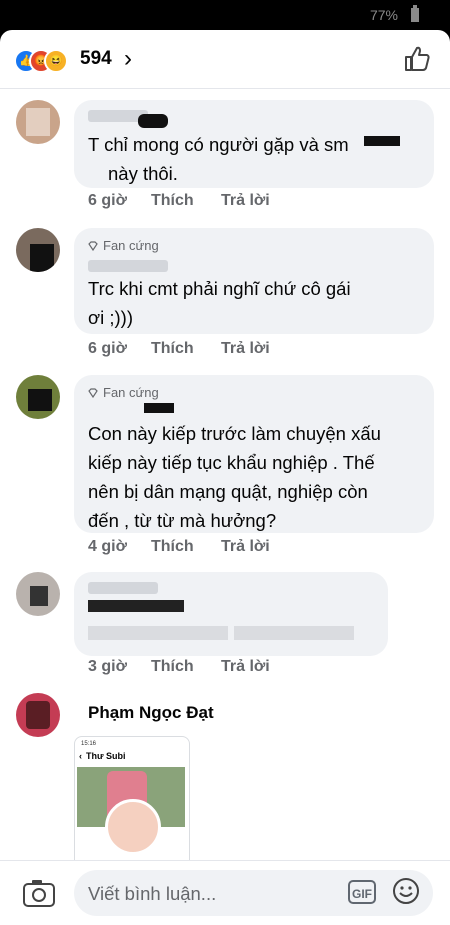 The image size is (450, 925). What do you see at coordinates (56, 61) in the screenshot?
I see `haha-icon: 😆` at bounding box center [56, 61].